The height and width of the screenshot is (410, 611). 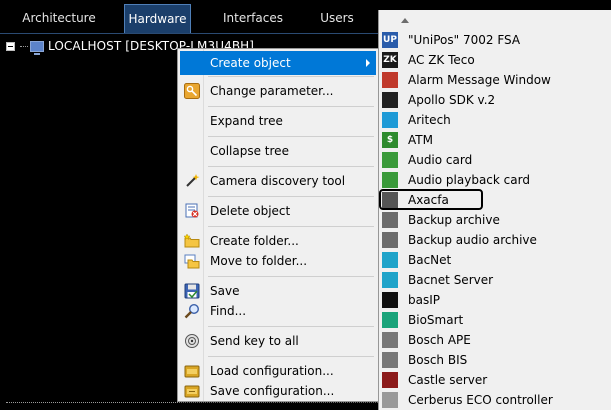 I want to click on submenu-item: BioSmart, so click(x=495, y=320).